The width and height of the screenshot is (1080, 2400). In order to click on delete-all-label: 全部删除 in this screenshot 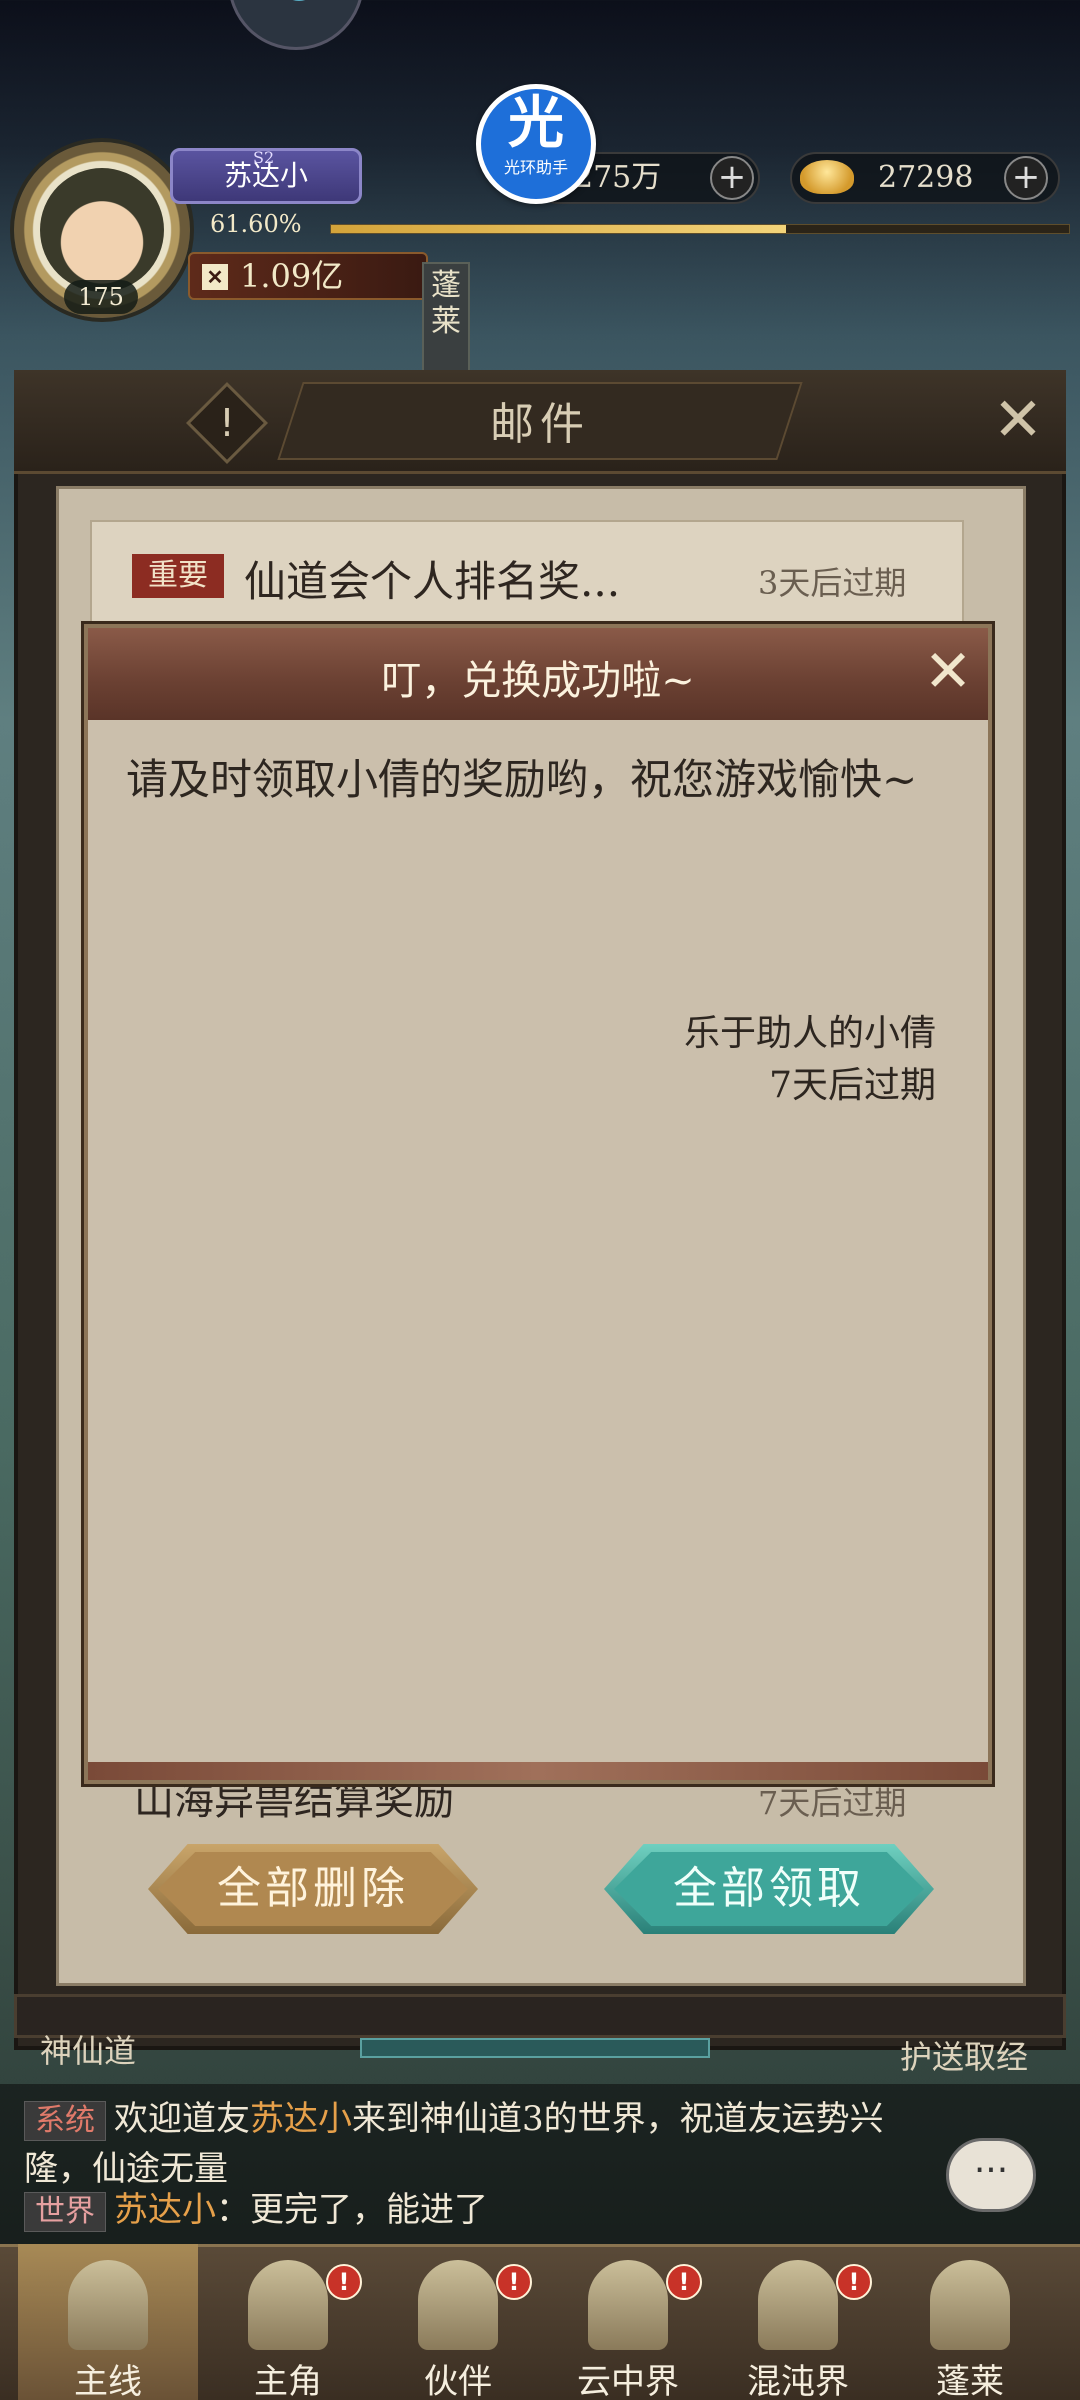, I will do `click(313, 1889)`.